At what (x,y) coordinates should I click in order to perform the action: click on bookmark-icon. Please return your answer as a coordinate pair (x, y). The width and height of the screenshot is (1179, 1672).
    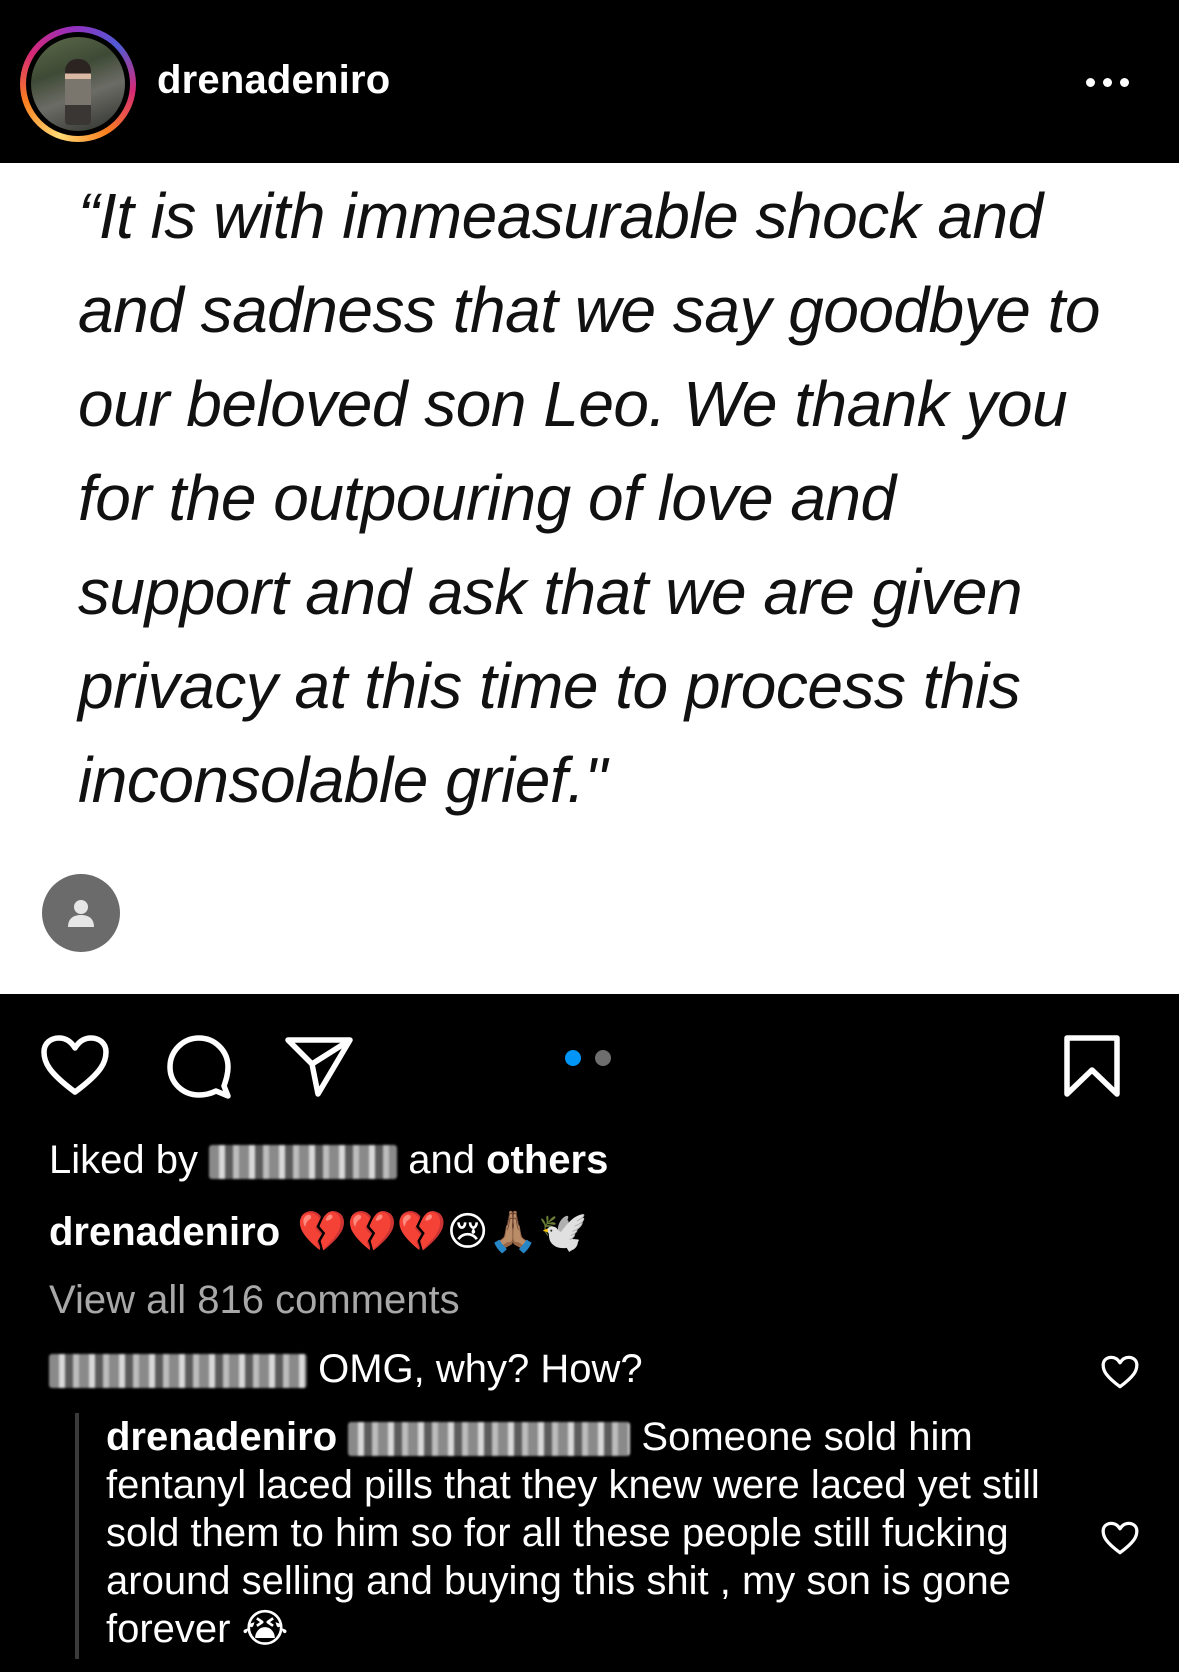
    Looking at the image, I should click on (1092, 1067).